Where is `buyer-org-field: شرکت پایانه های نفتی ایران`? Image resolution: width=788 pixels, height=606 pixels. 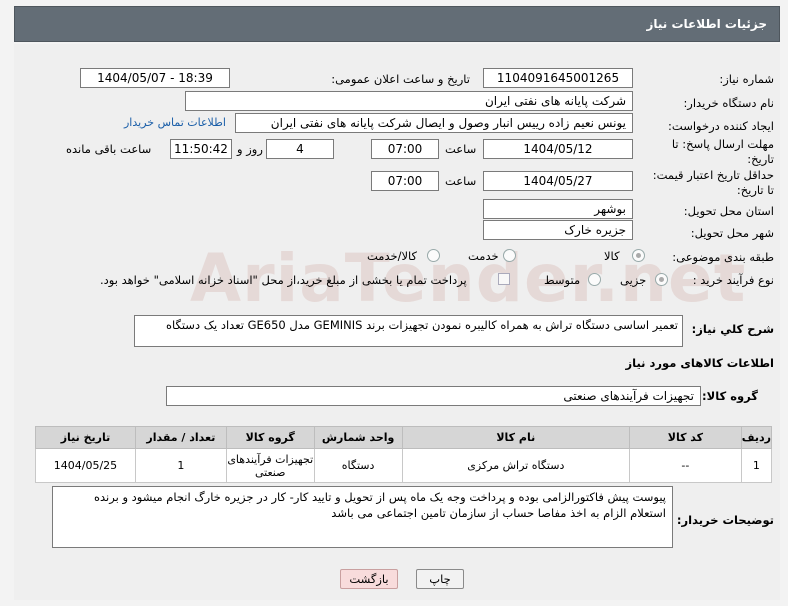 buyer-org-field: شرکت پایانه های نفتی ایران is located at coordinates (409, 101).